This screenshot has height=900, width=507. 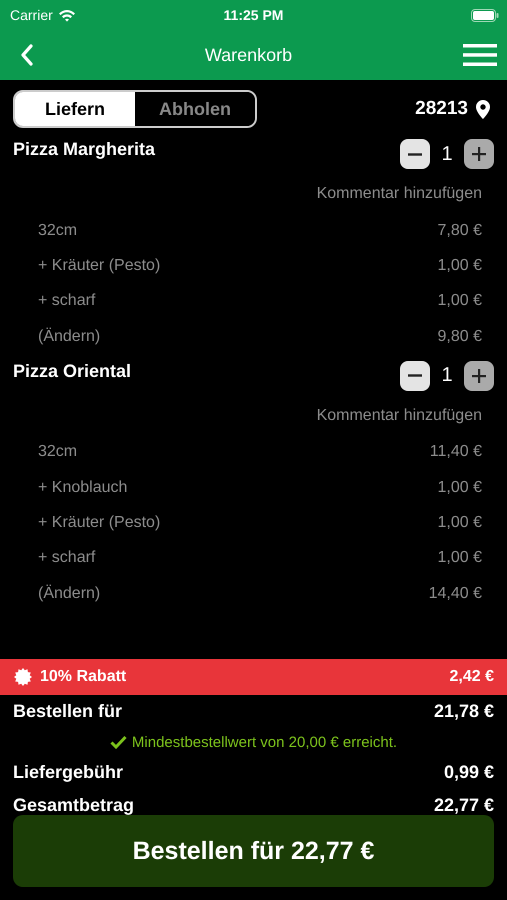 I want to click on total-amount: 22,77 €, so click(x=464, y=805).